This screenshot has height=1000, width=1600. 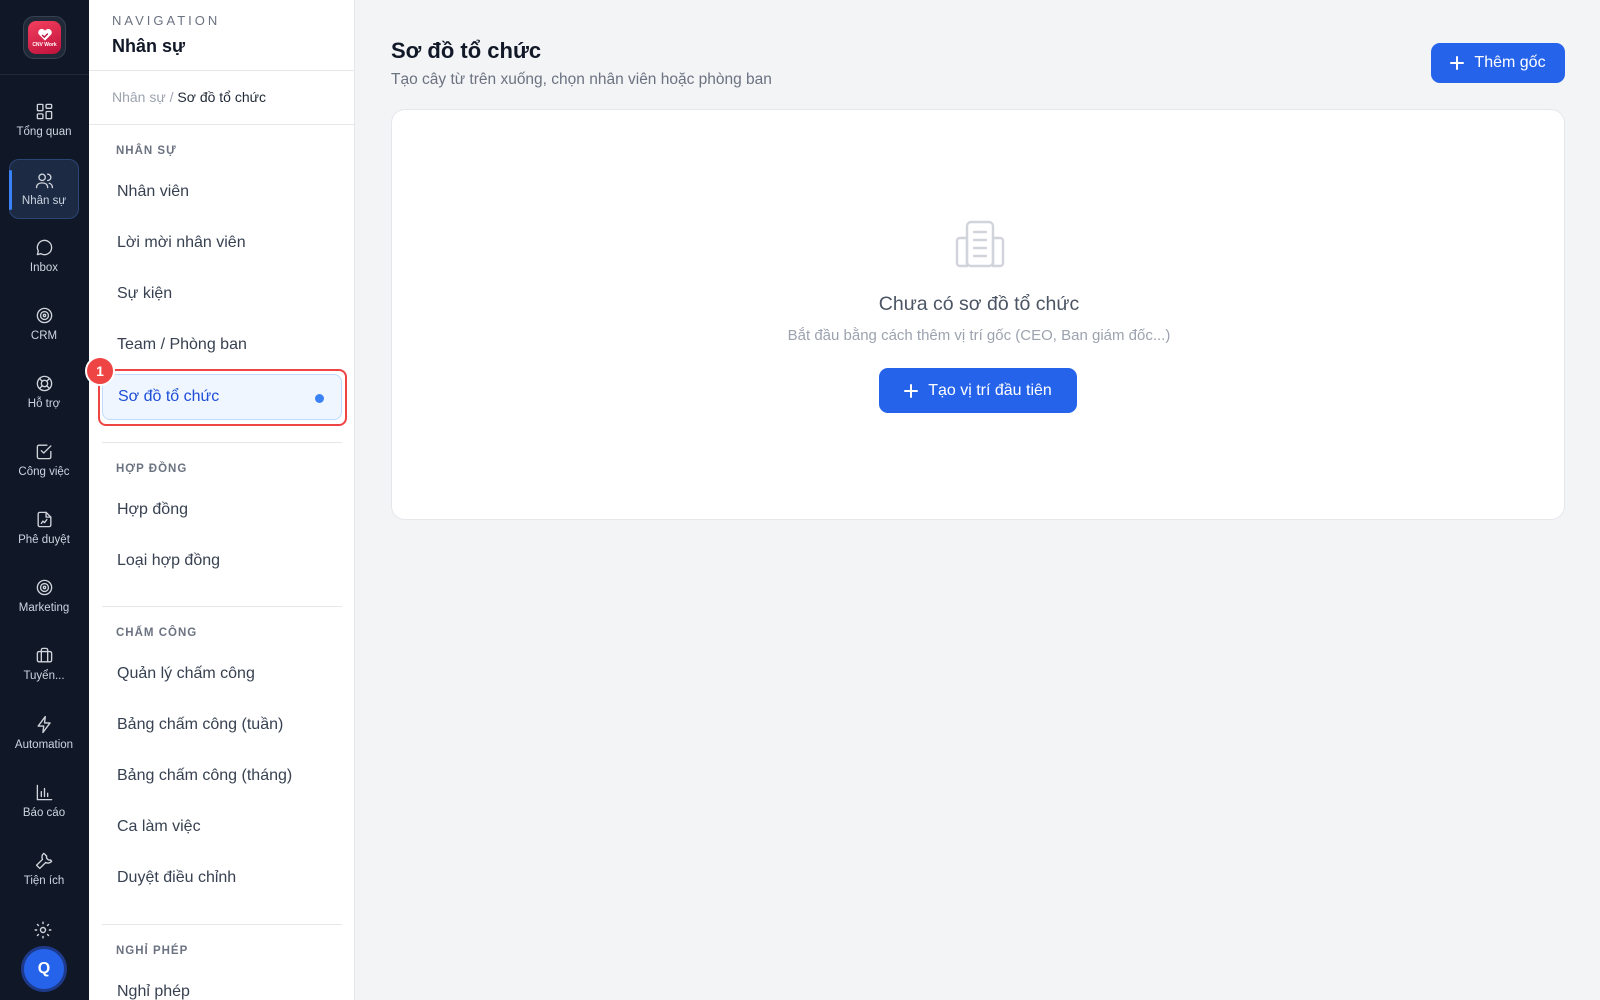 I want to click on rail-item-ho-tro: Hỗ trợ, so click(x=44, y=392).